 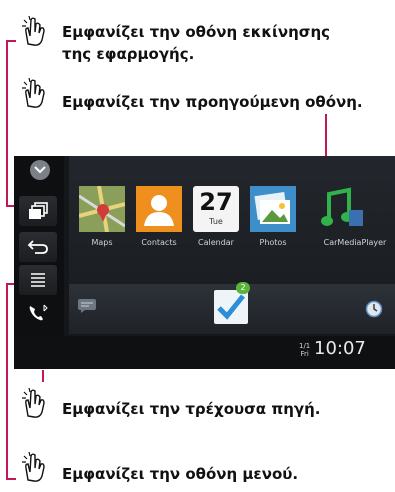 I want to click on home-button, so click(x=38, y=211).